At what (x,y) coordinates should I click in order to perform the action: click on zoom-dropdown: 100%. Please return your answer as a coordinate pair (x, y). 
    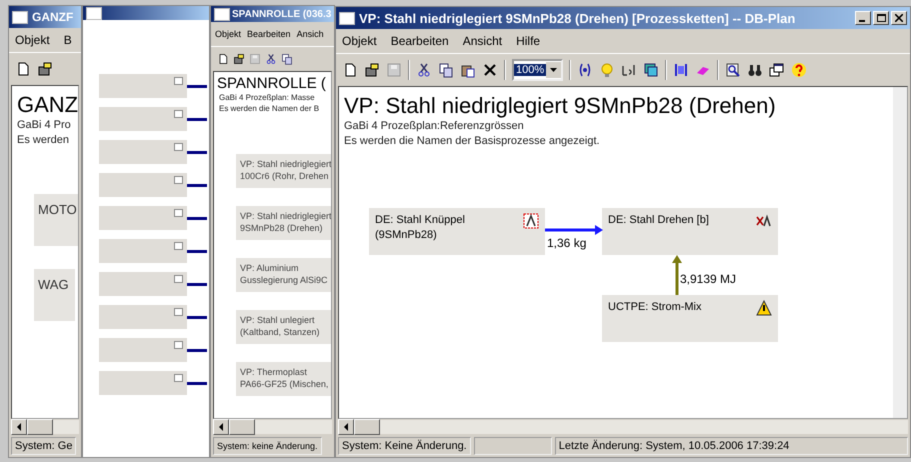
    Looking at the image, I should click on (538, 70).